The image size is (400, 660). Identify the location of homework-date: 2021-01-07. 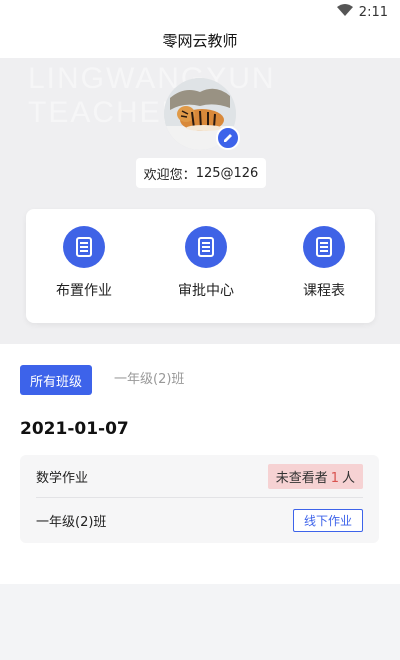
(74, 429).